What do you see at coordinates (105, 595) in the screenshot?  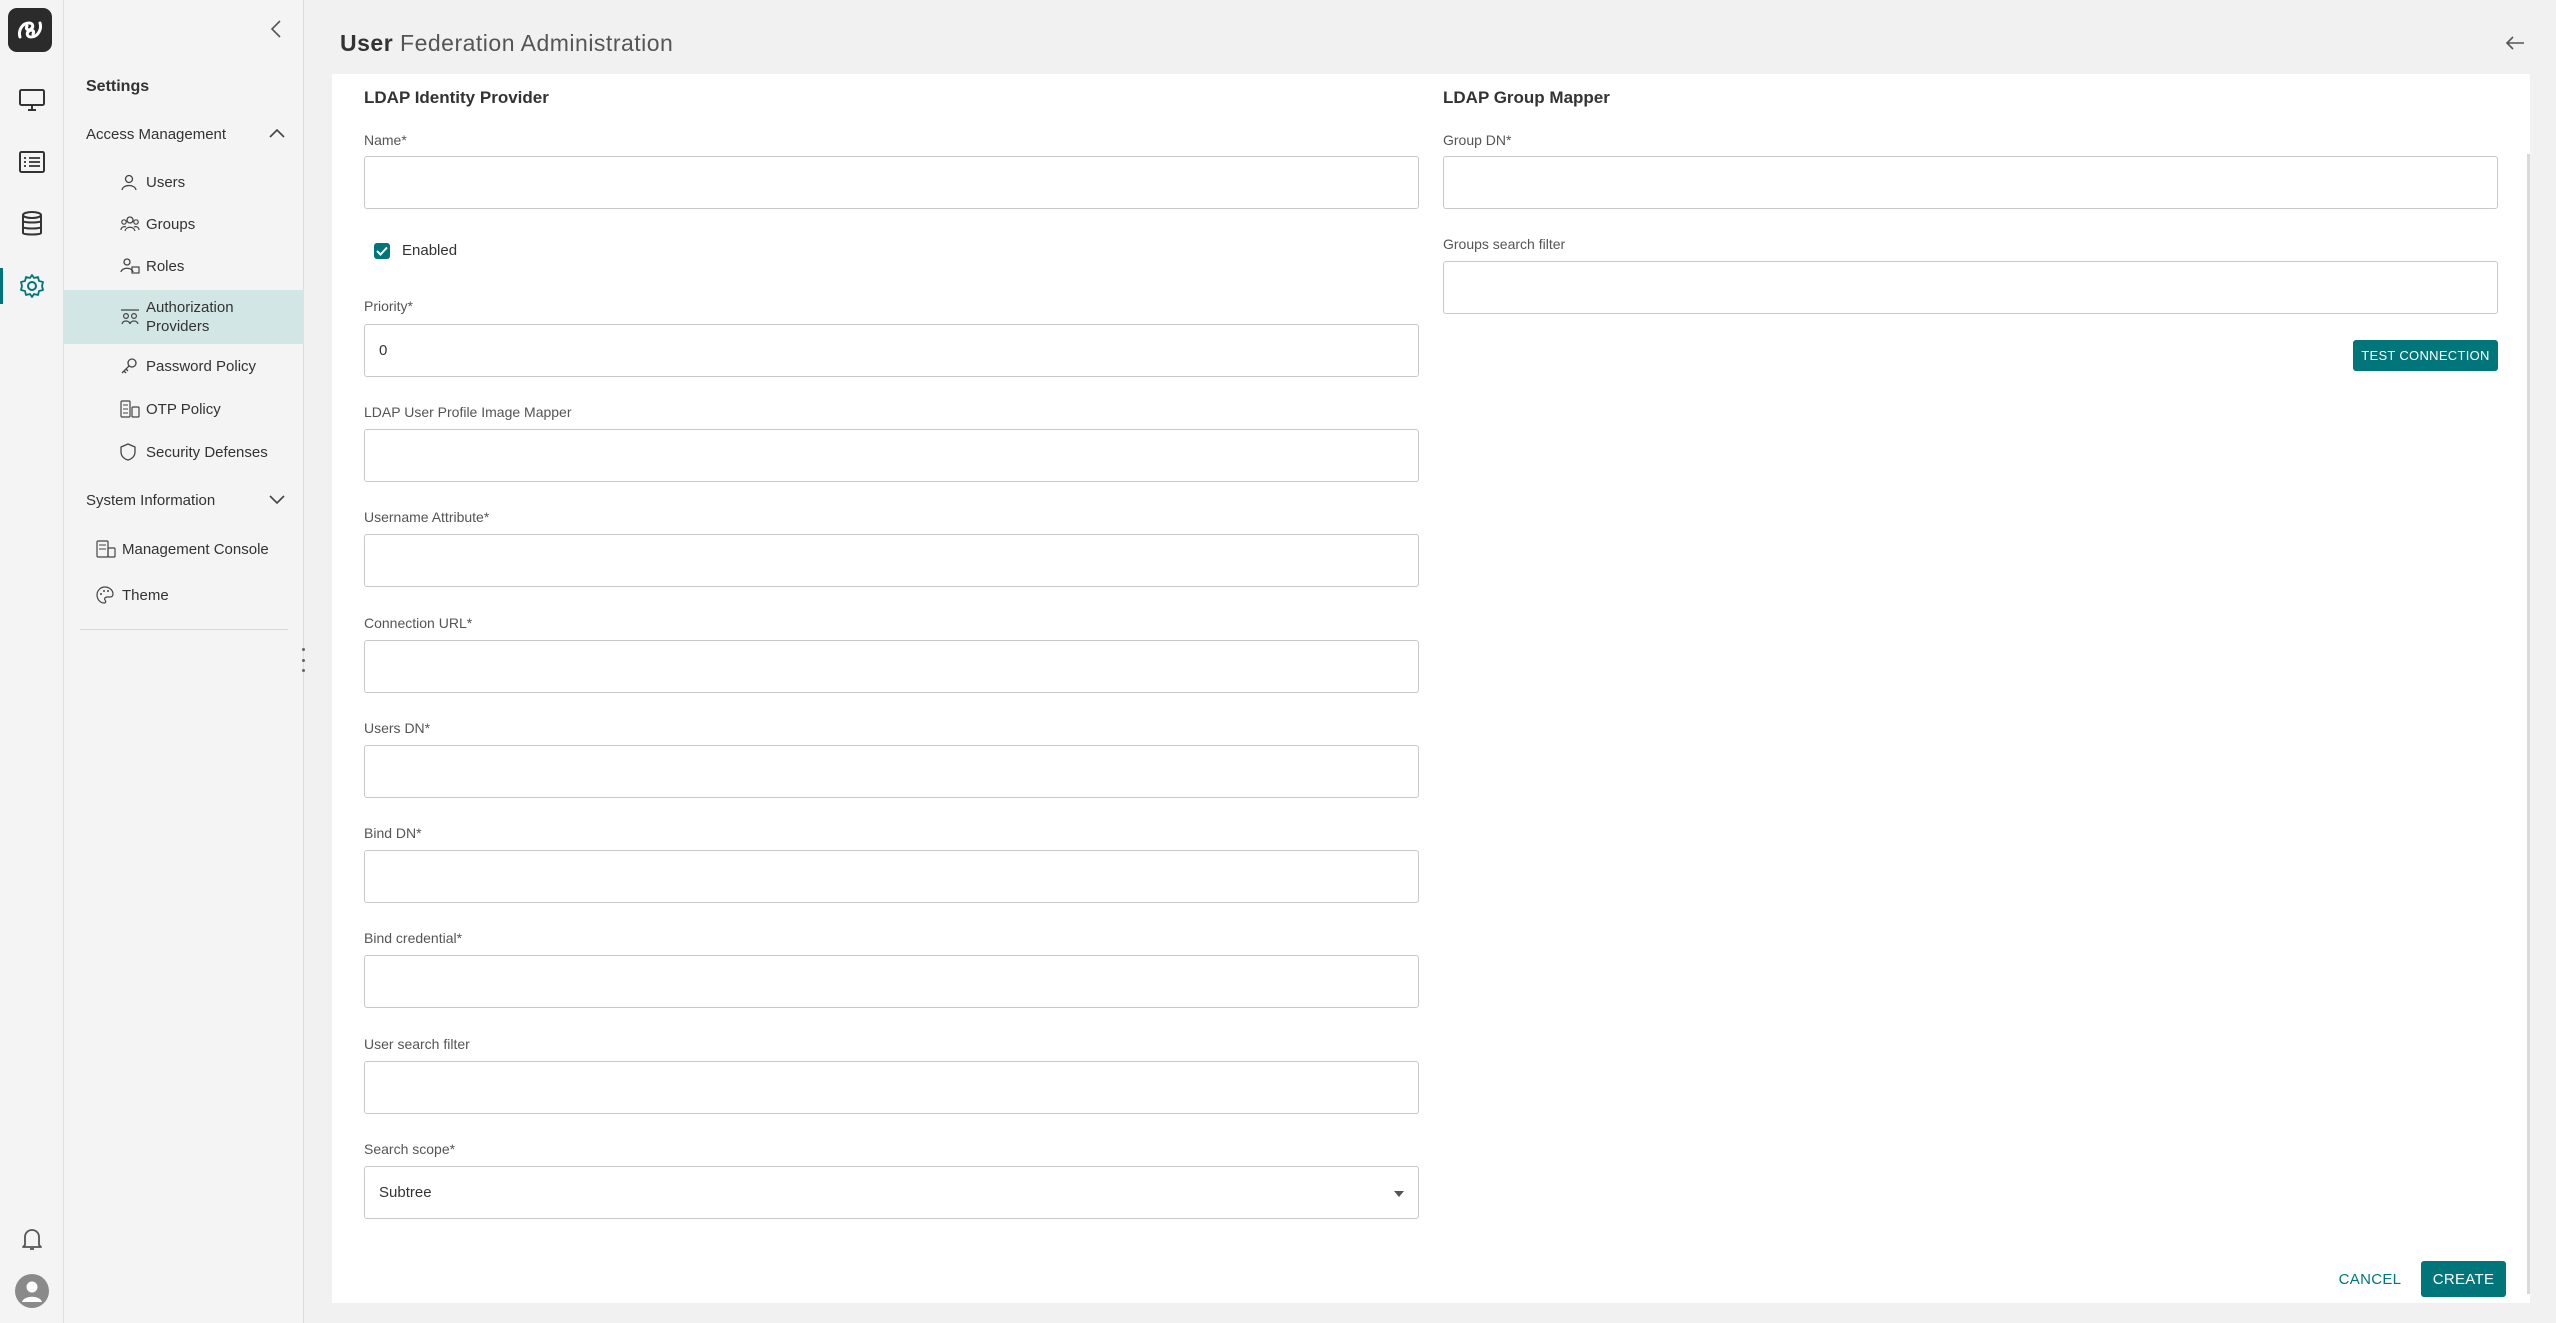 I see `palette-icon` at bounding box center [105, 595].